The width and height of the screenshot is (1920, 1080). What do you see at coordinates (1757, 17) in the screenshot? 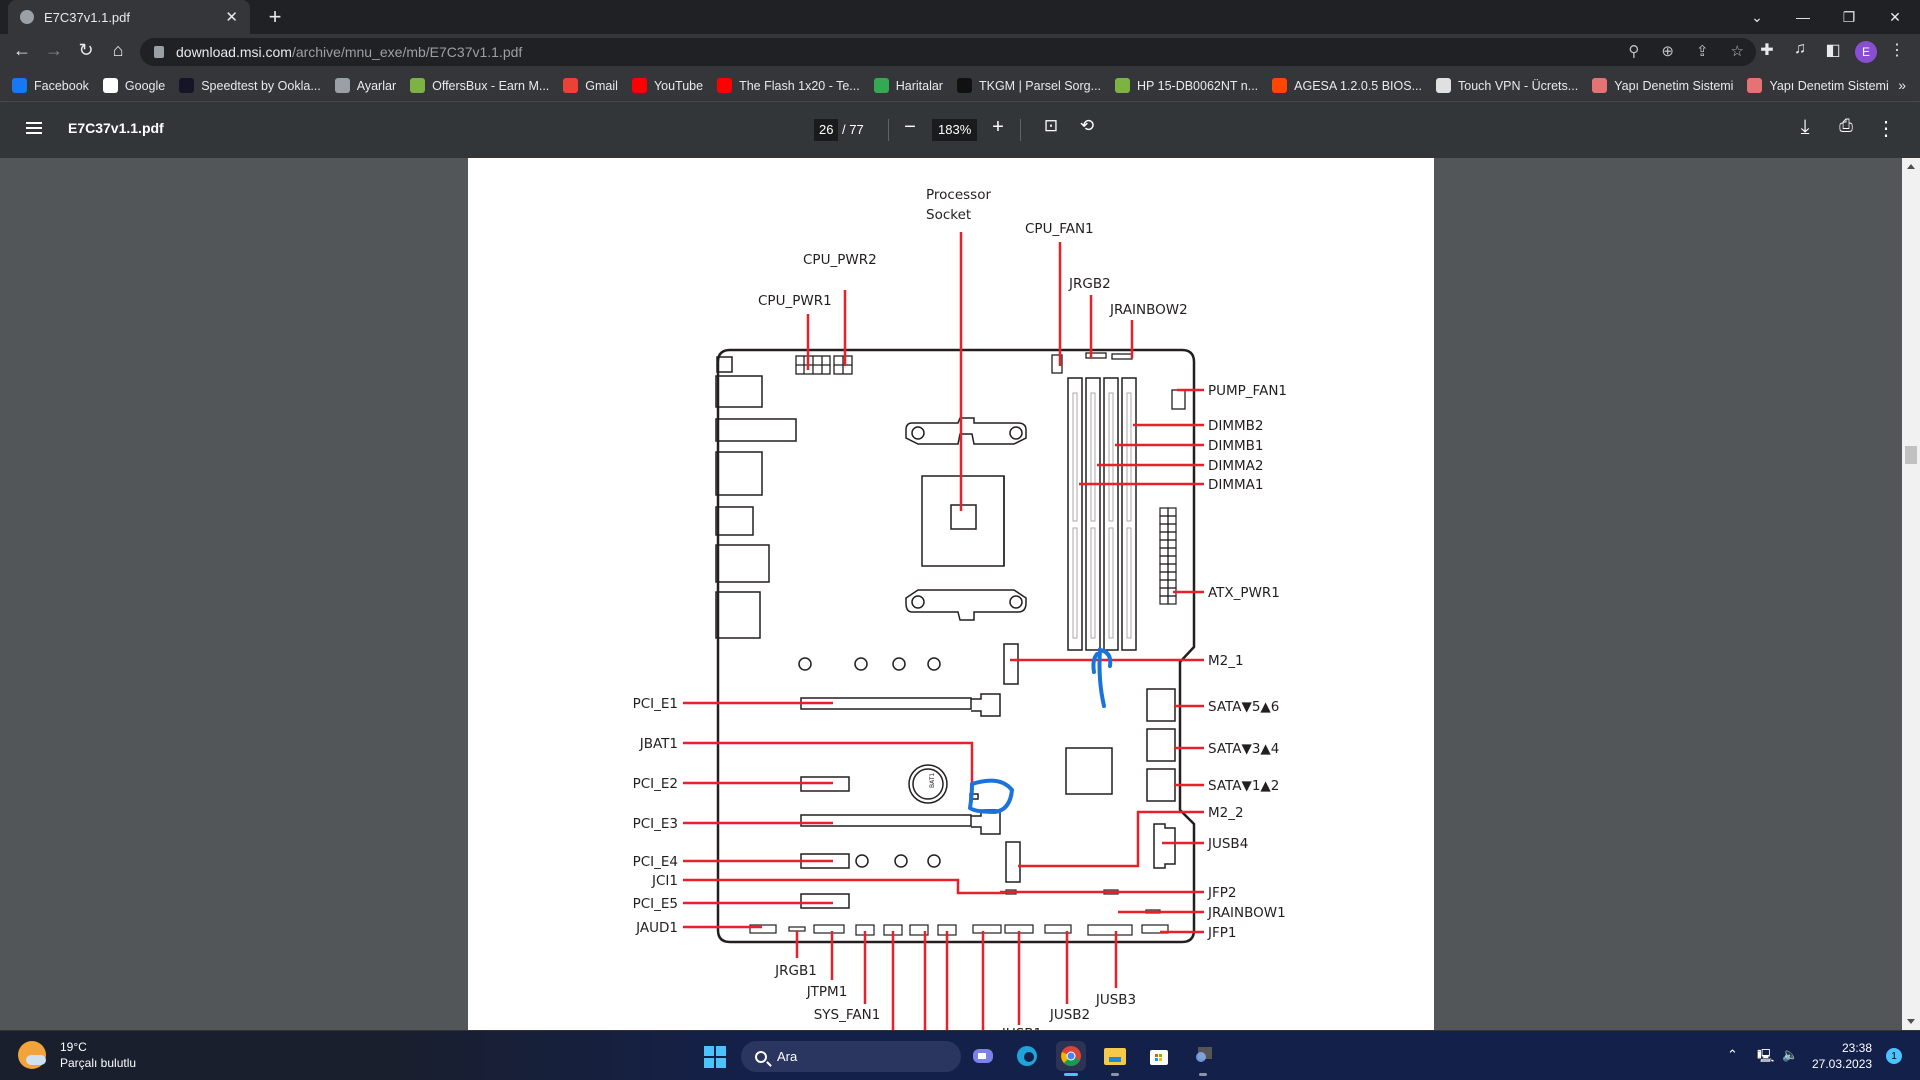
I see `tab-search-icon: ⌄` at bounding box center [1757, 17].